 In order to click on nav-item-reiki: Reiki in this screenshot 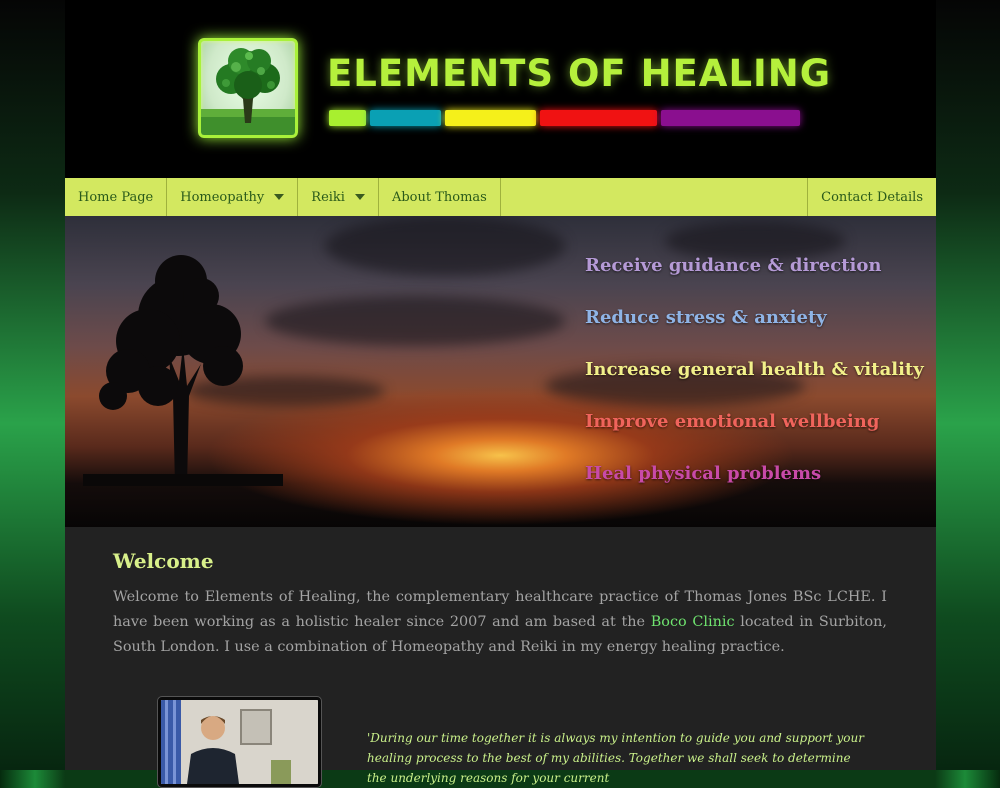, I will do `click(338, 197)`.